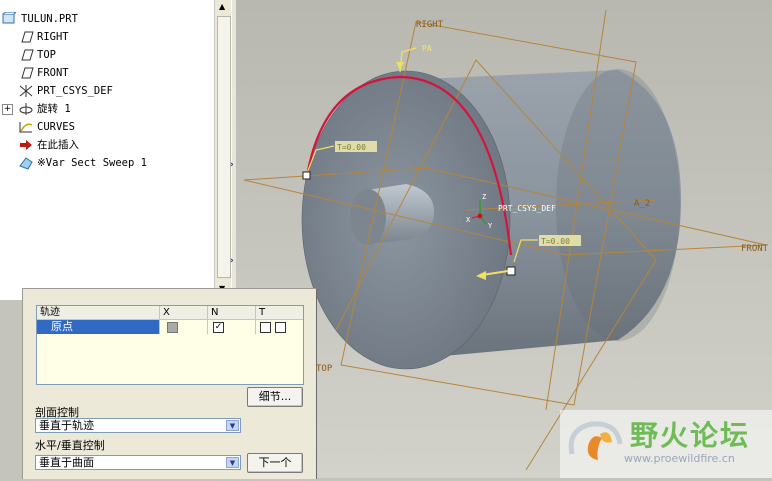  I want to click on tree-item-csys: PRT_CSYS_DEF, so click(65, 91).